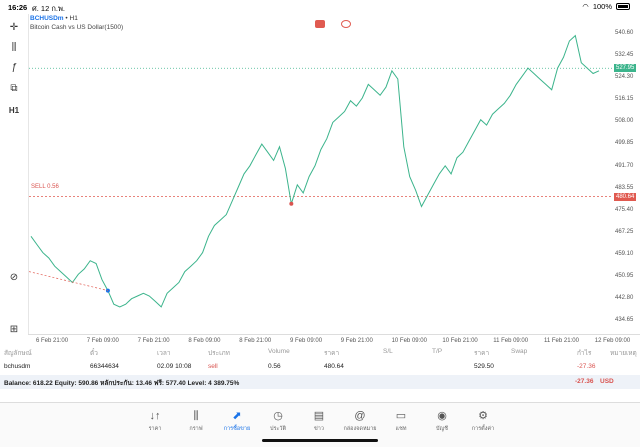 The height and width of the screenshot is (447, 640). I want to click on current-price-tag: 527.95, so click(625, 68).